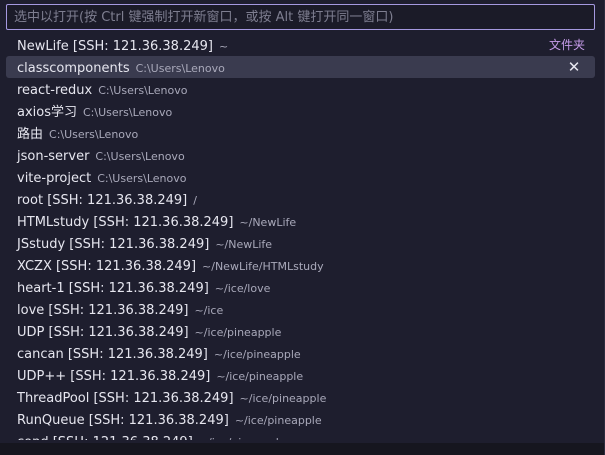  Describe the element at coordinates (103, 332) in the screenshot. I see `item-label: UDP [SSH: 121.36.38.249]` at that location.